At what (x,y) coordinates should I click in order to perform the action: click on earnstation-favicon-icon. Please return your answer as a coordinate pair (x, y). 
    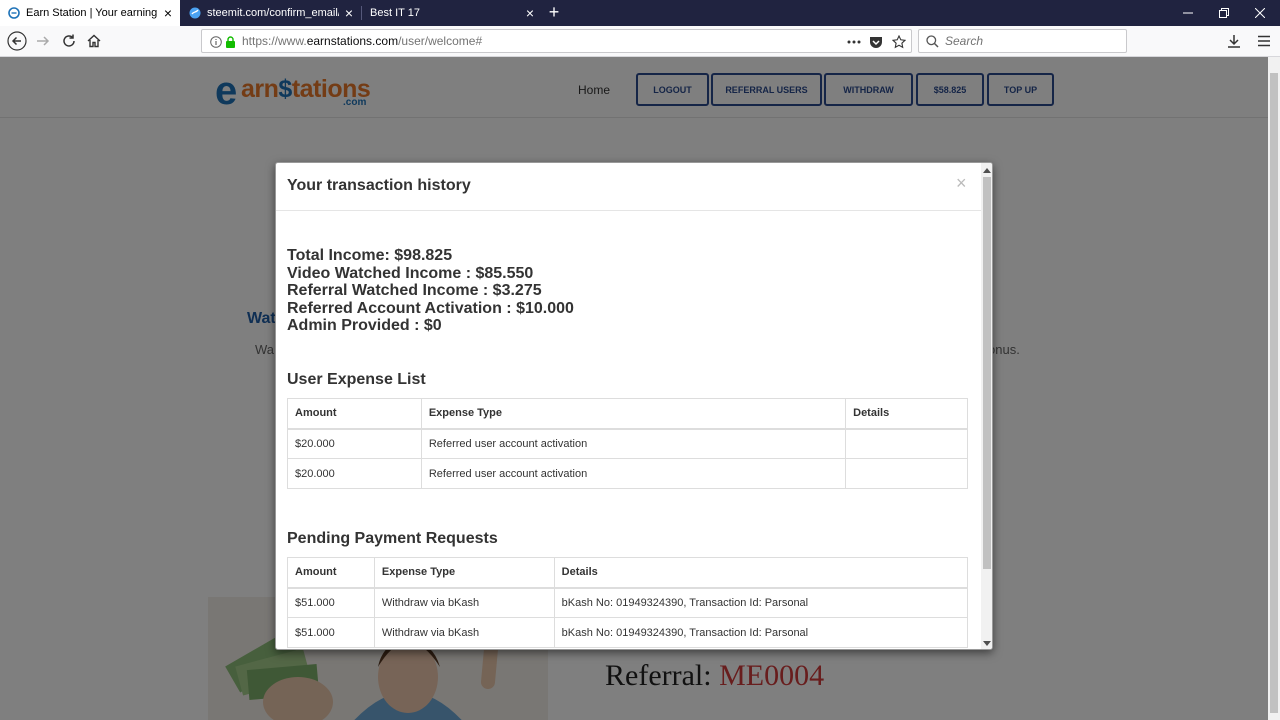
    Looking at the image, I should click on (14, 13).